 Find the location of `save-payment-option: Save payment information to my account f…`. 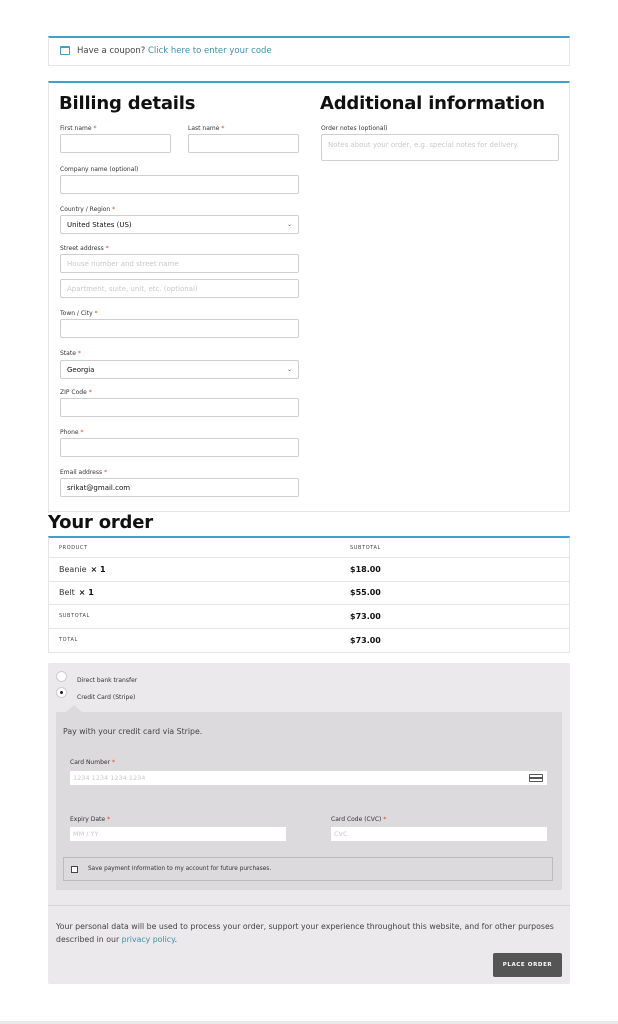

save-payment-option: Save payment information to my account f… is located at coordinates (308, 869).